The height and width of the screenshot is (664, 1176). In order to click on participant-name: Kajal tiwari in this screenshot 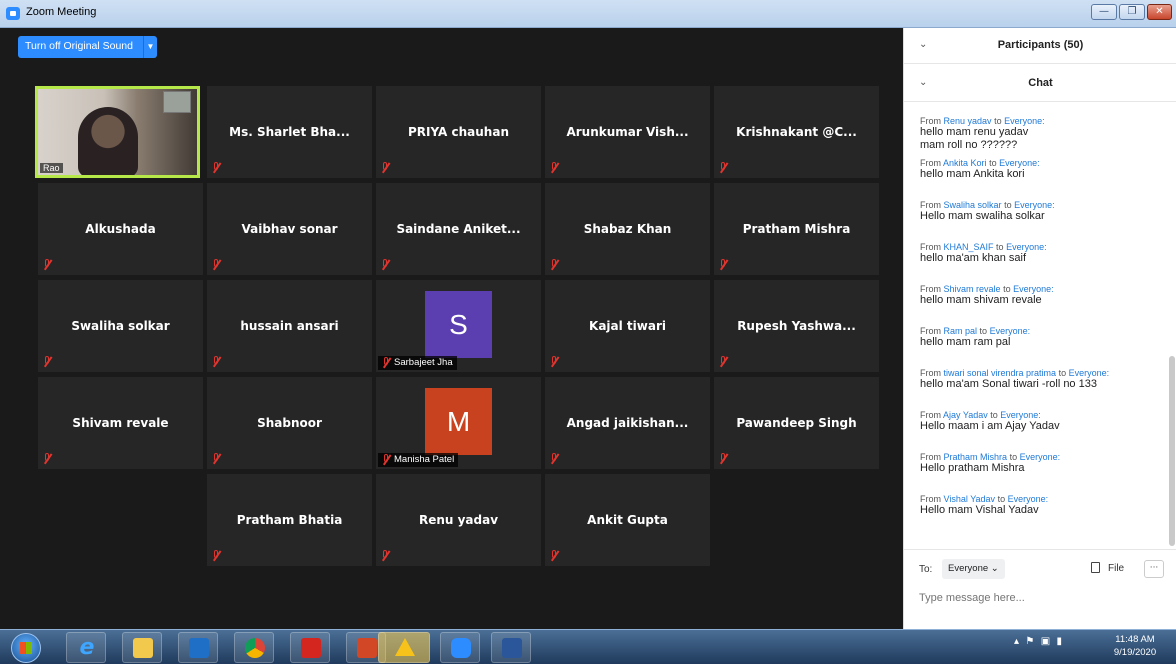, I will do `click(627, 326)`.